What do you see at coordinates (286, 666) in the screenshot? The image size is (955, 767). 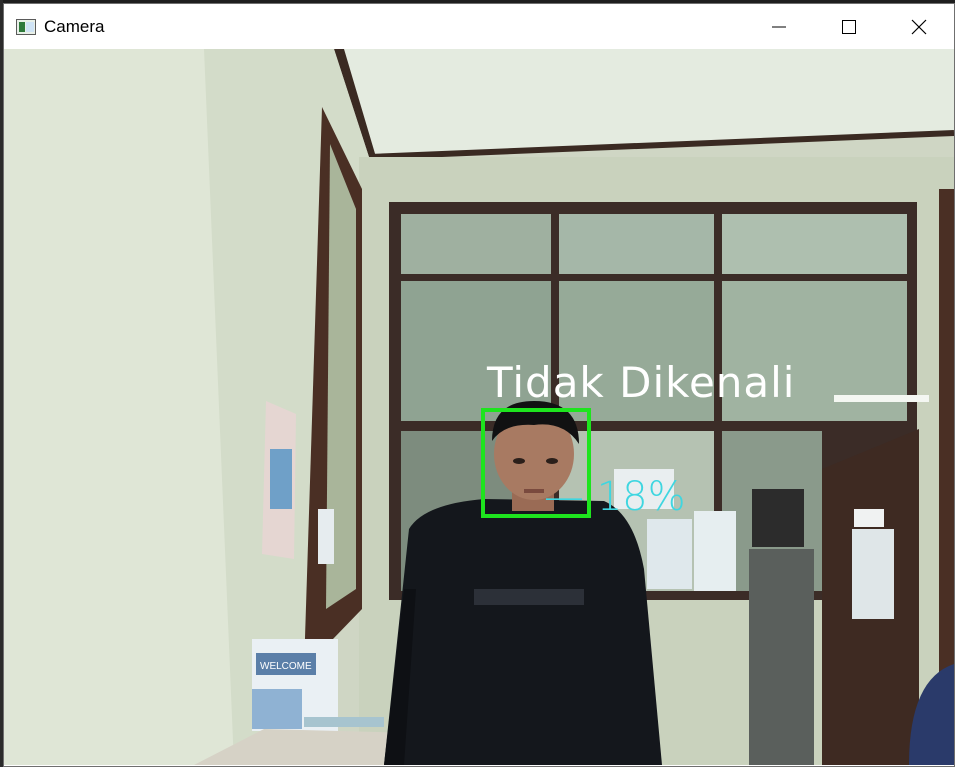 I see `poster-text: WELCOME` at bounding box center [286, 666].